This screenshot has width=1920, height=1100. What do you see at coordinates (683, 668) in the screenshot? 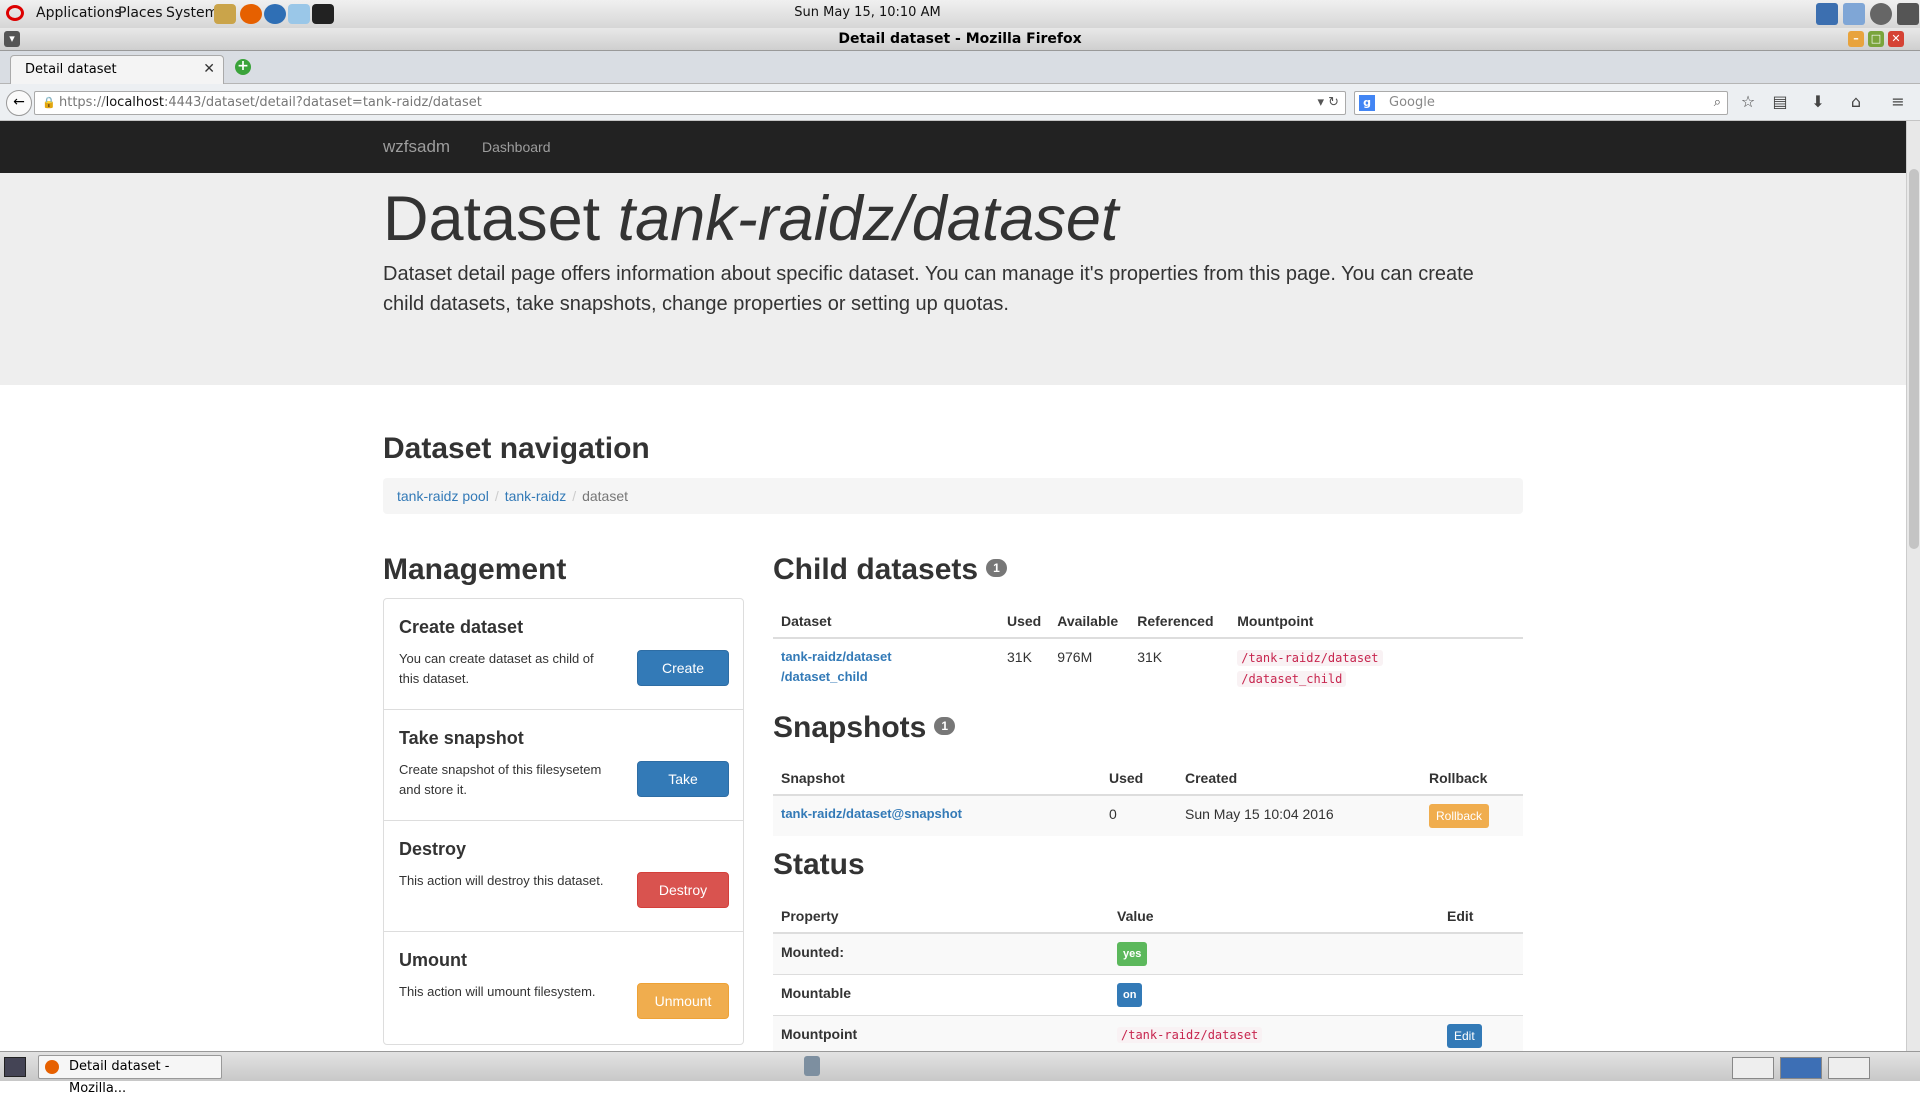
I see `create-button: Create` at bounding box center [683, 668].